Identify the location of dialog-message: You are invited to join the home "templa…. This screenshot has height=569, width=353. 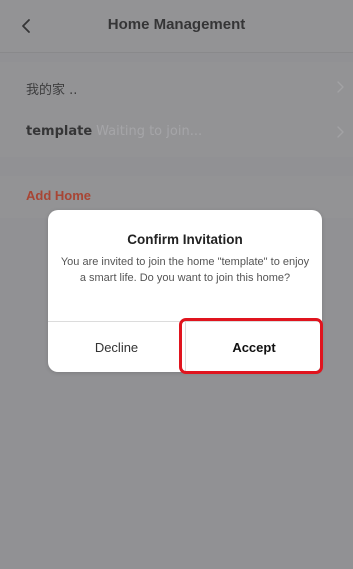
(185, 270).